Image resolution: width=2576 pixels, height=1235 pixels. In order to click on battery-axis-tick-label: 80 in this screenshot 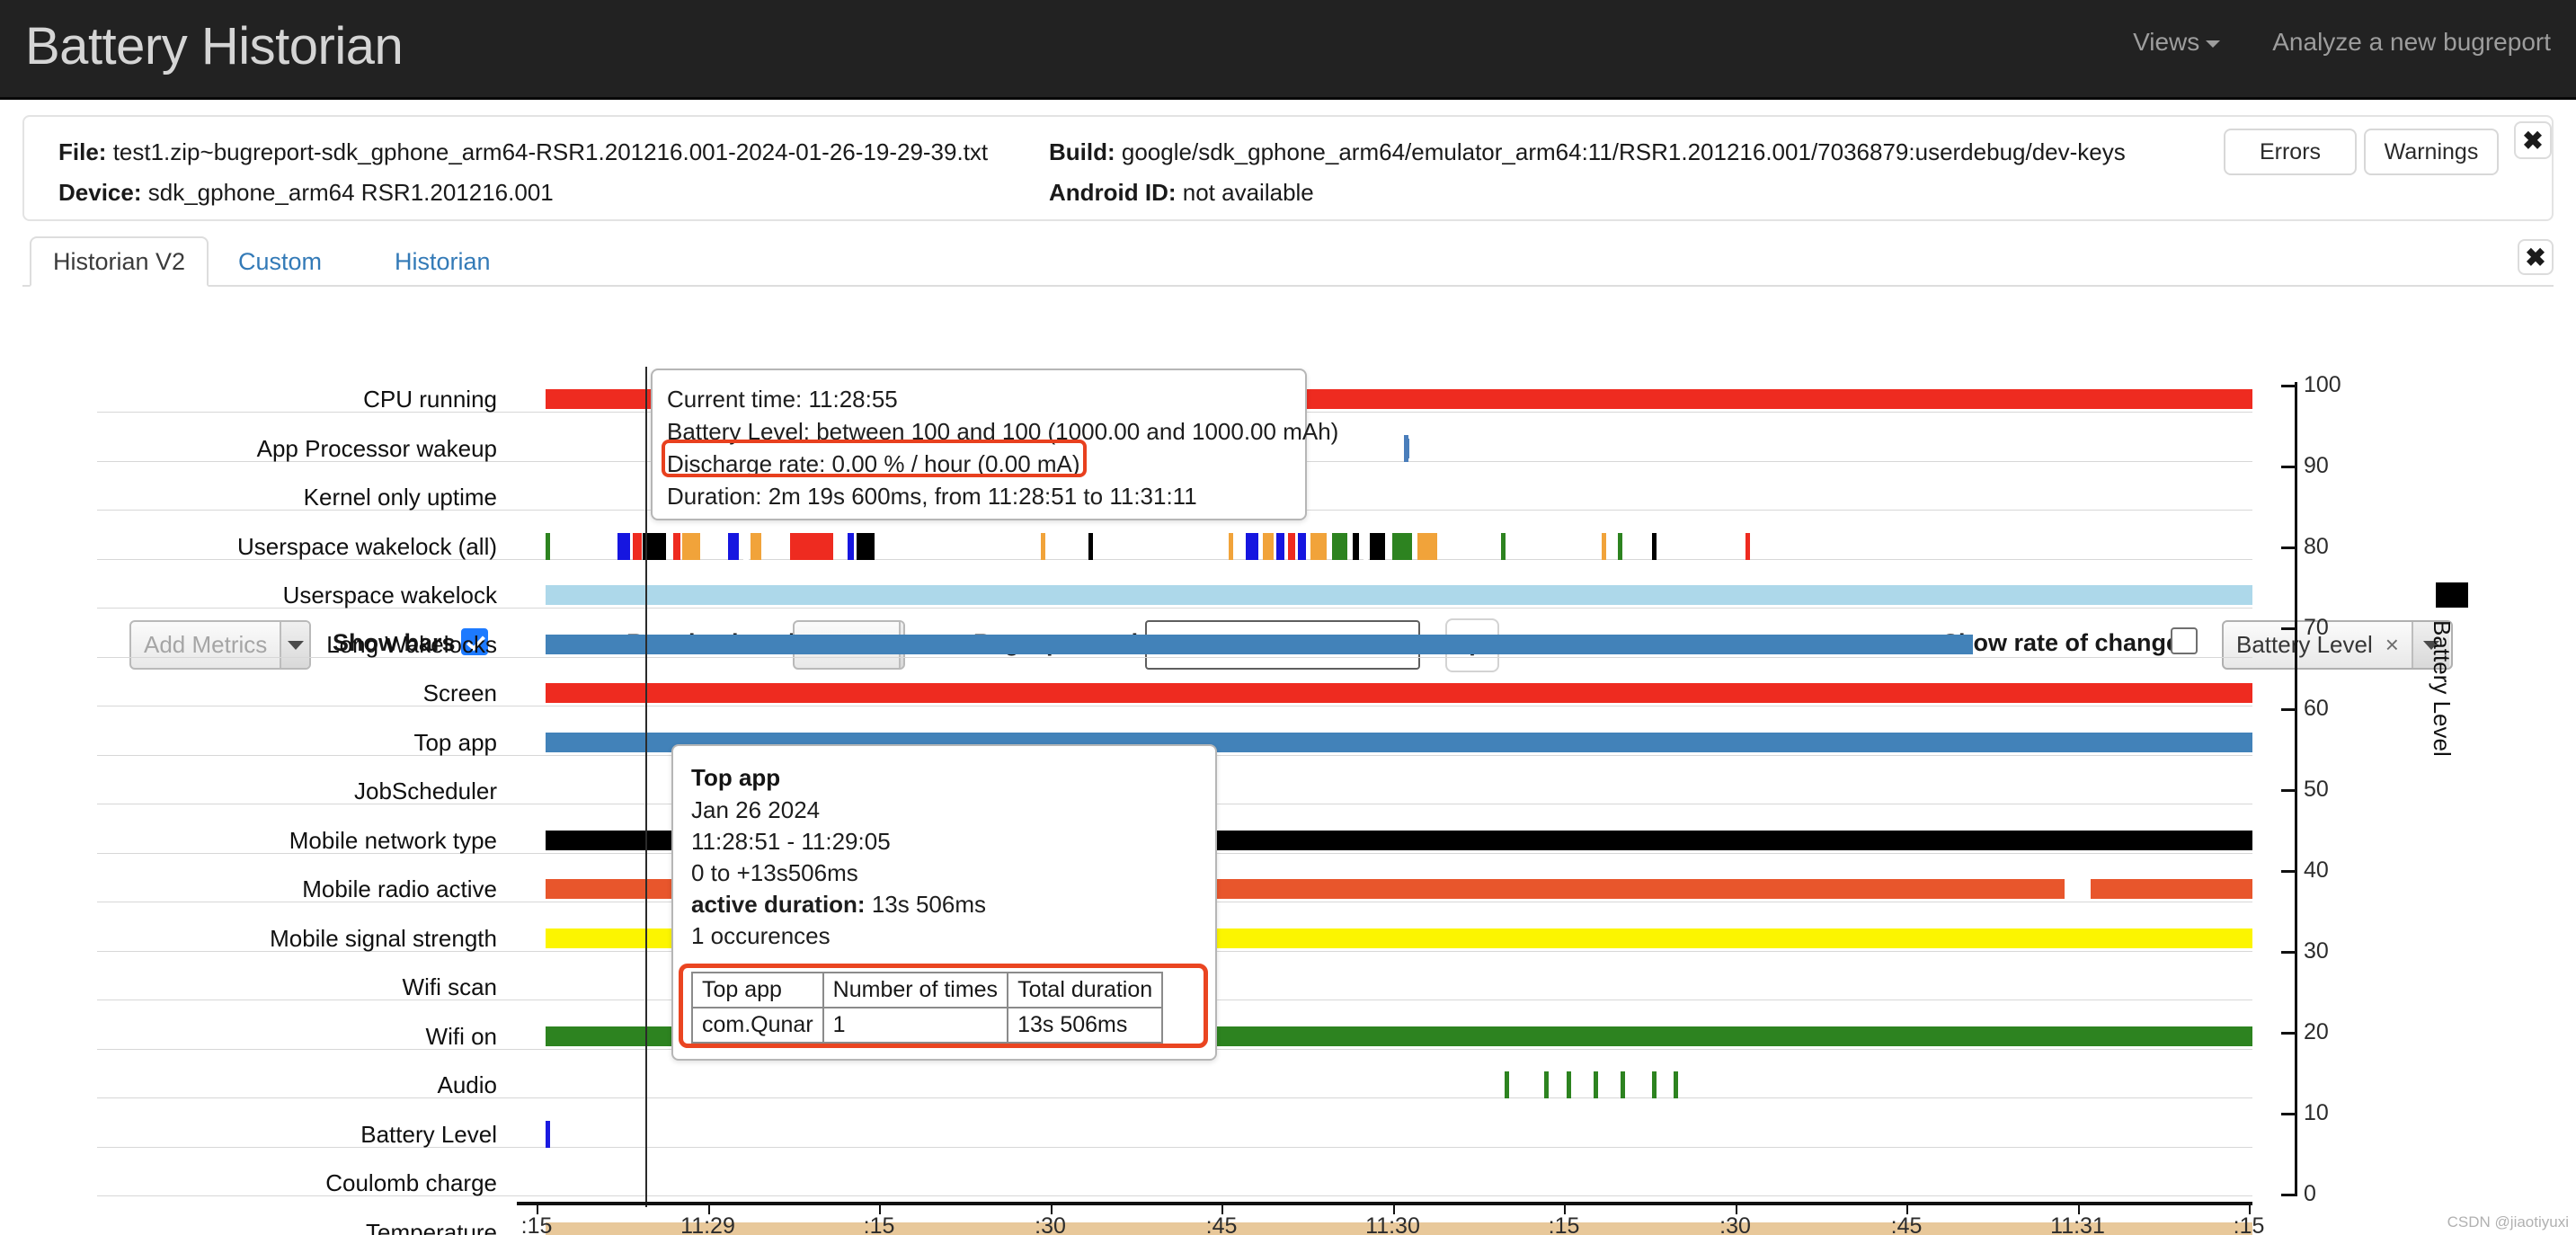, I will do `click(2316, 546)`.